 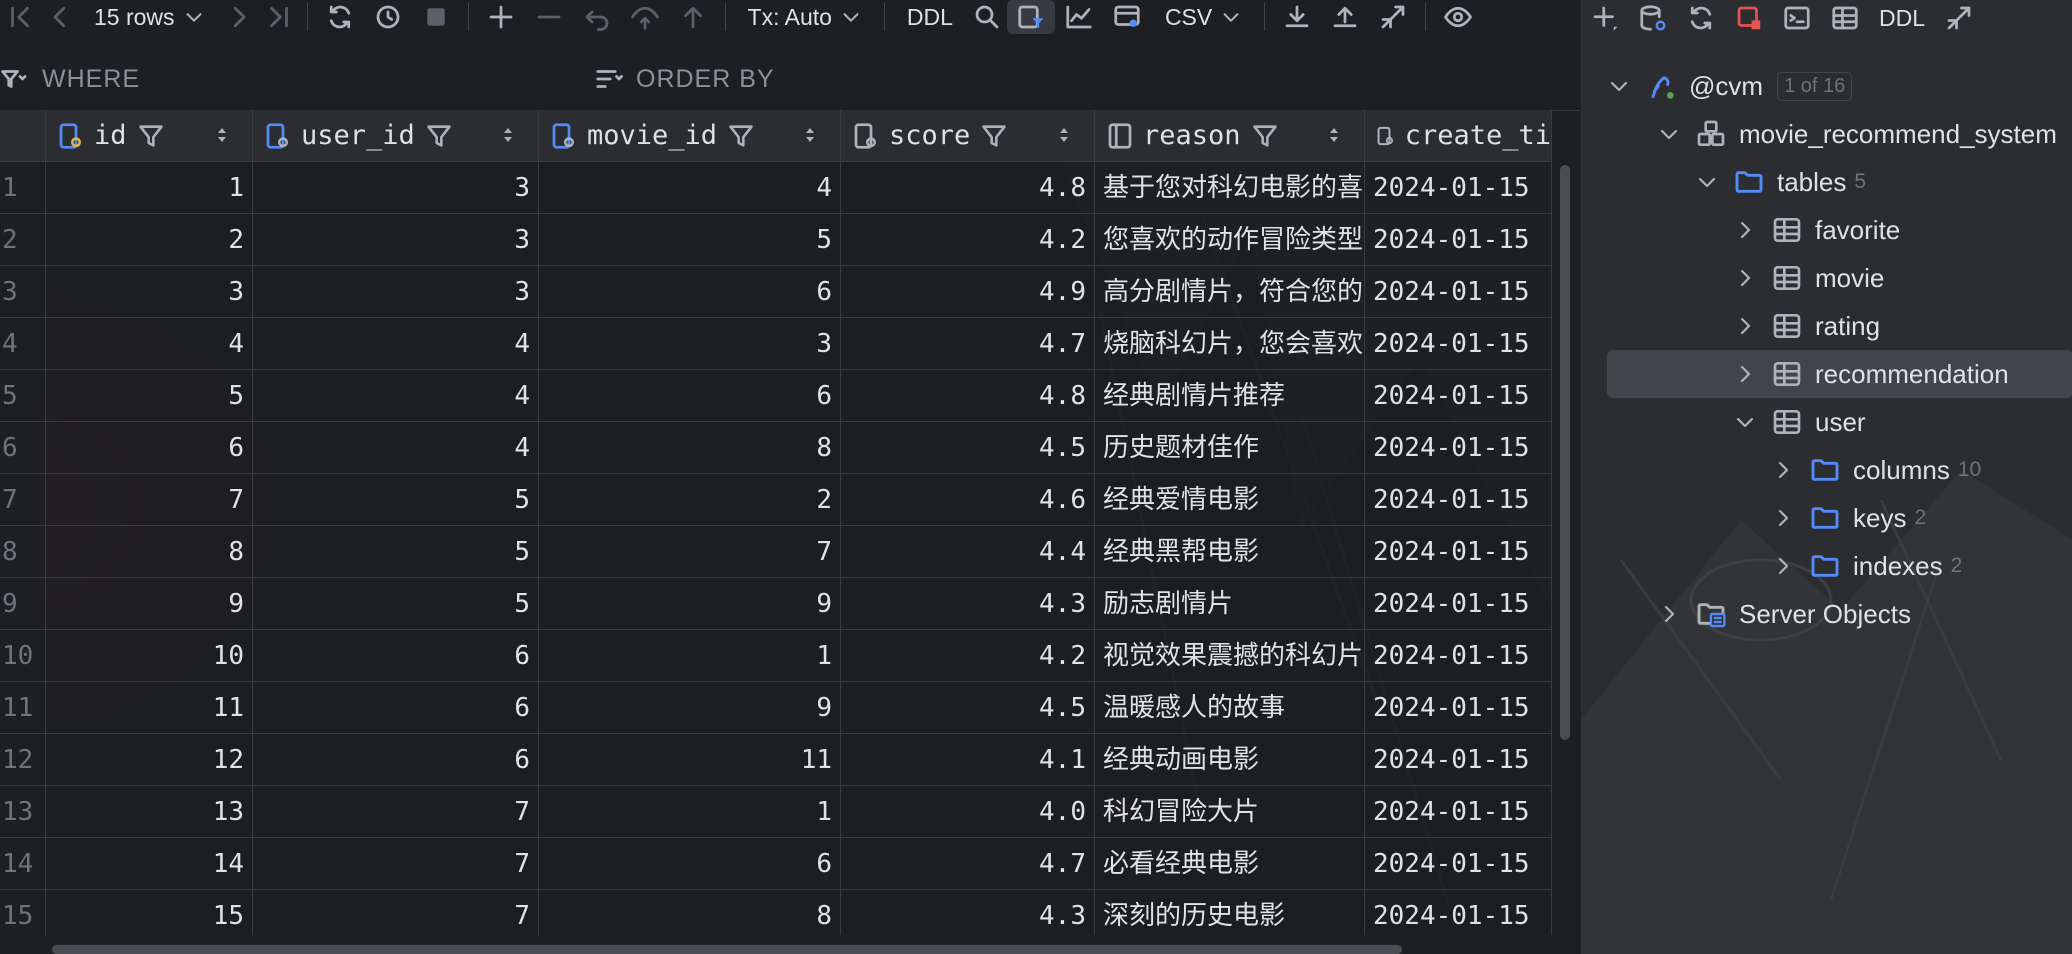 What do you see at coordinates (1230, 912) in the screenshot?
I see `cell-reason: 深刻的历史电影` at bounding box center [1230, 912].